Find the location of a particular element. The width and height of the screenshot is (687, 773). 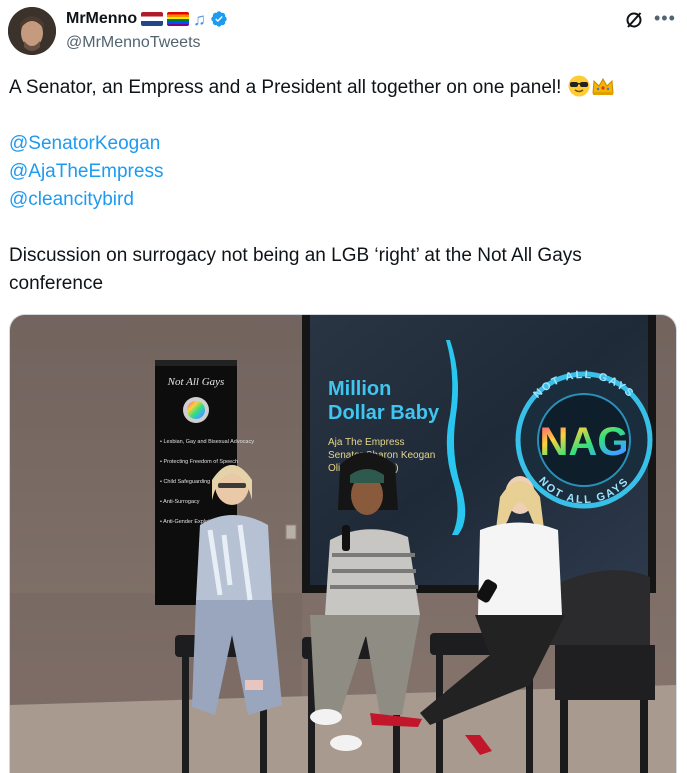

author-display-name: MrMenno is located at coordinates (101, 19).